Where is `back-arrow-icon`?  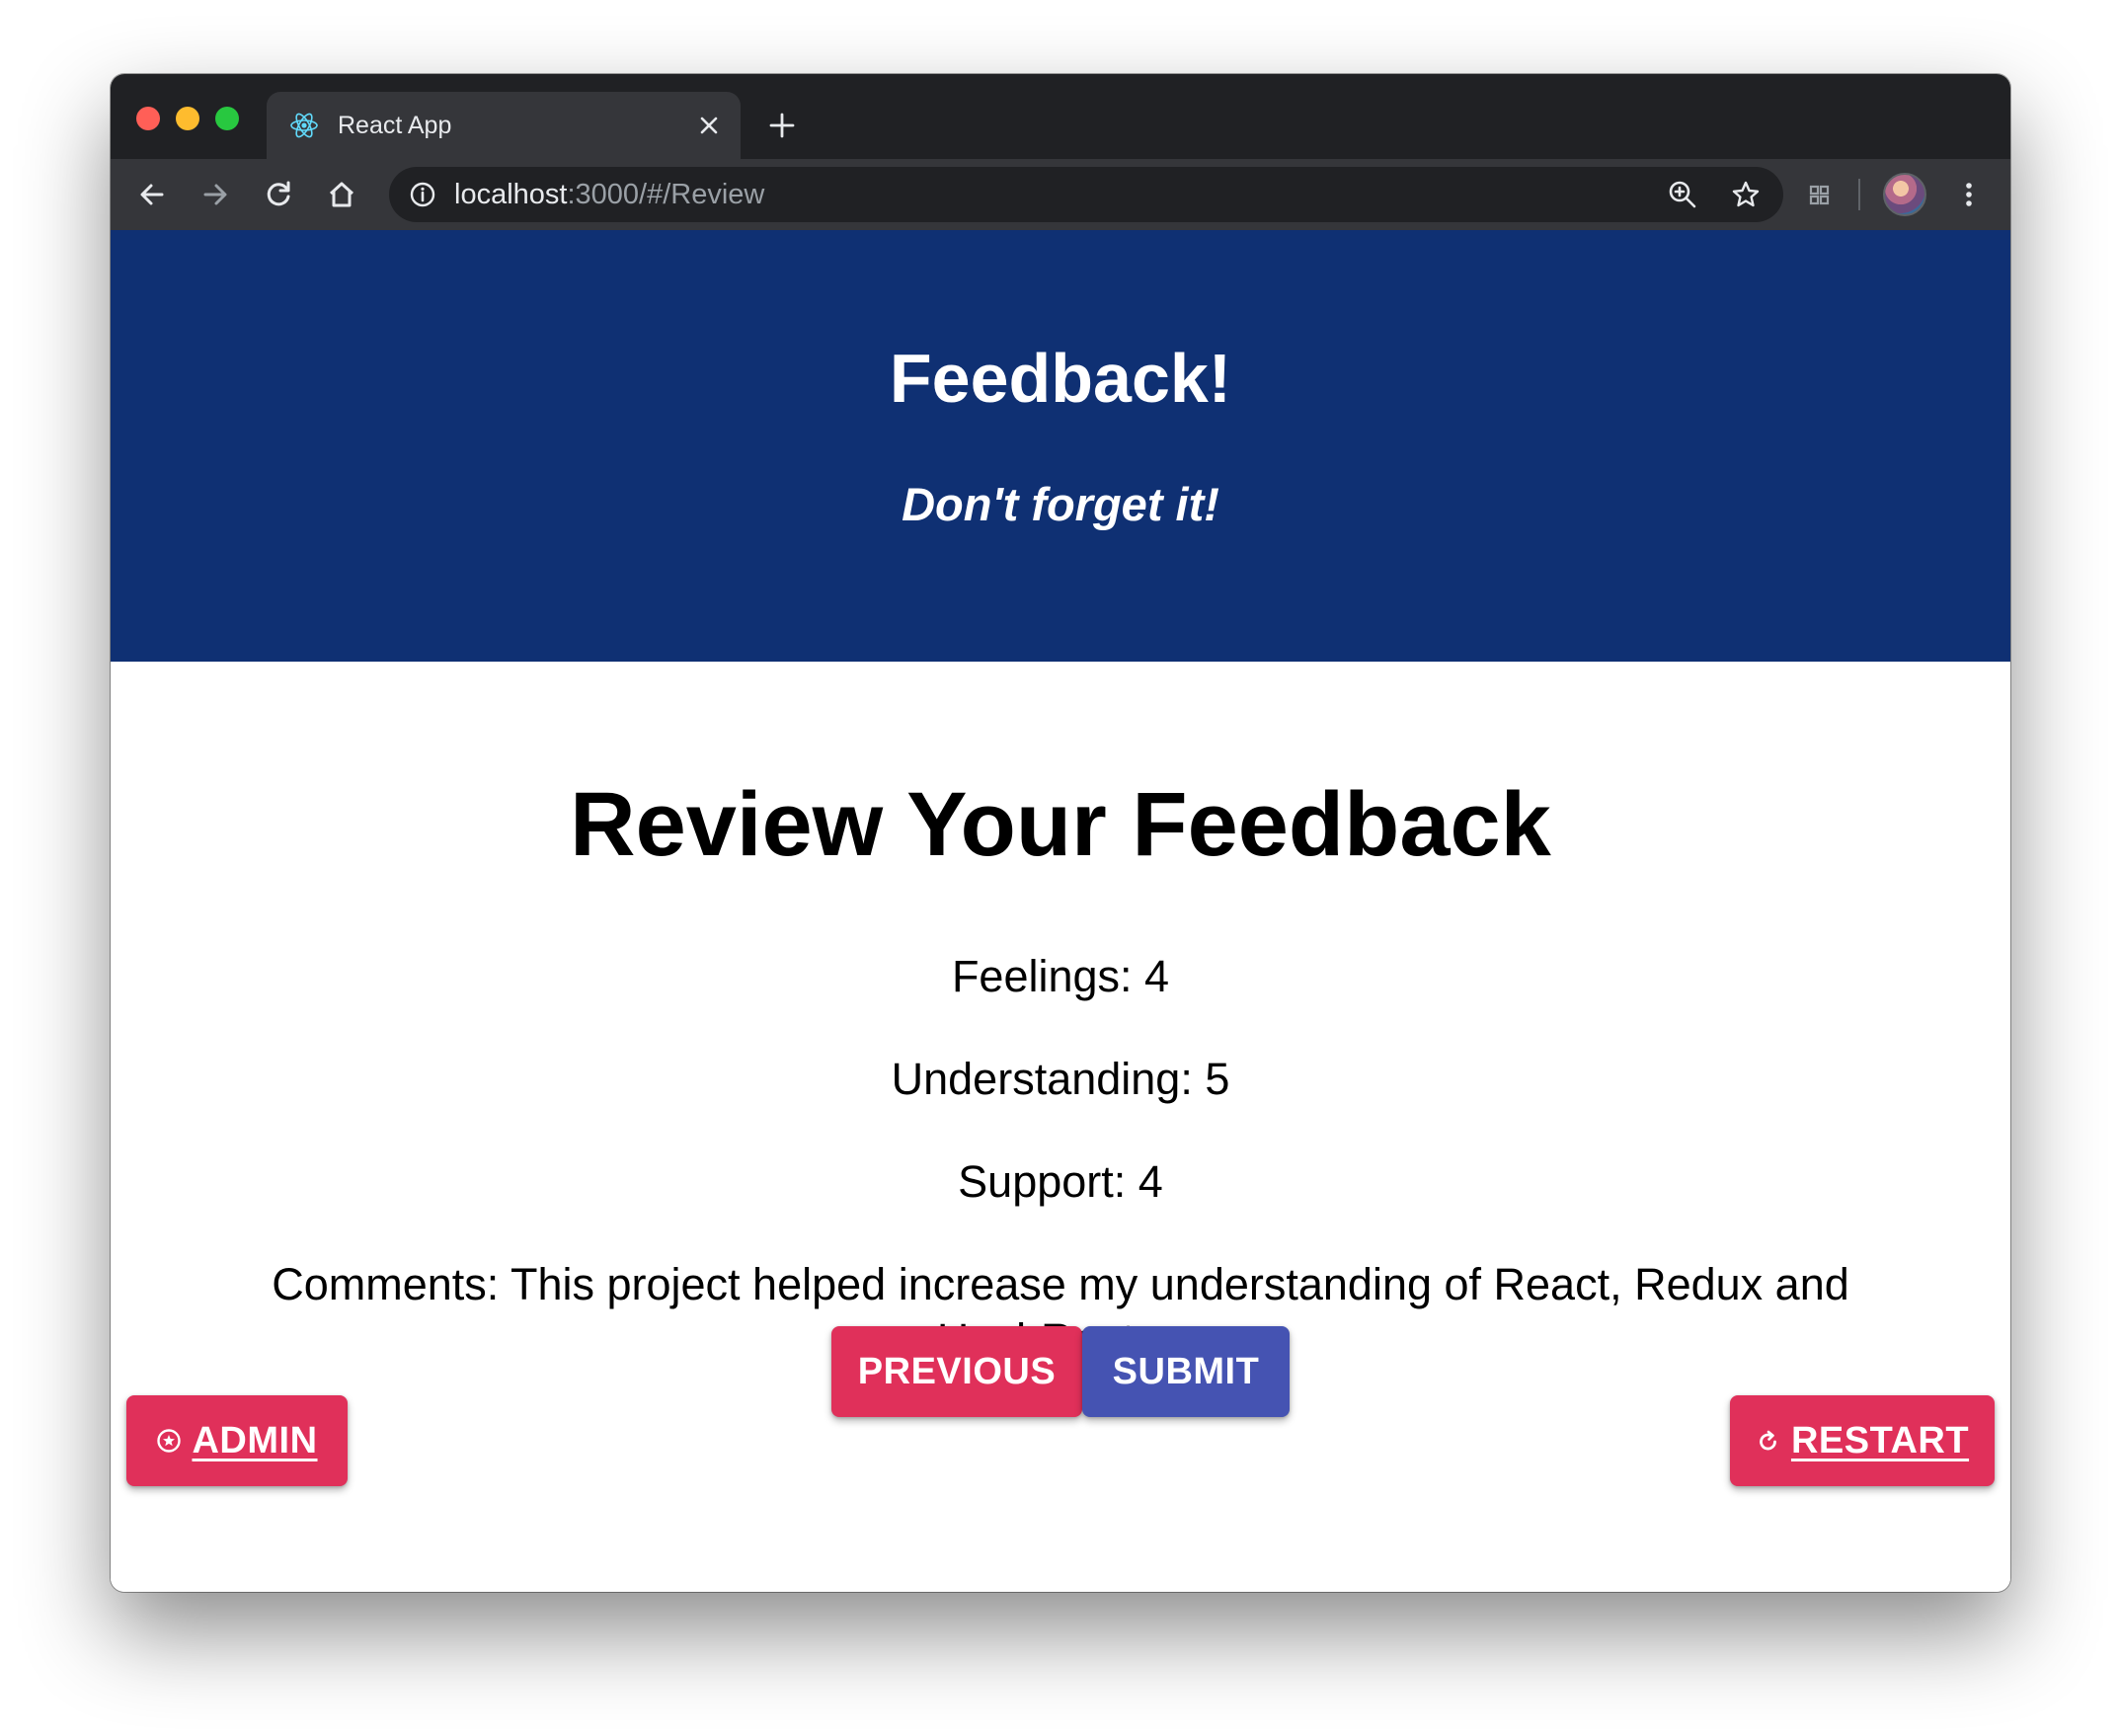
back-arrow-icon is located at coordinates (152, 194).